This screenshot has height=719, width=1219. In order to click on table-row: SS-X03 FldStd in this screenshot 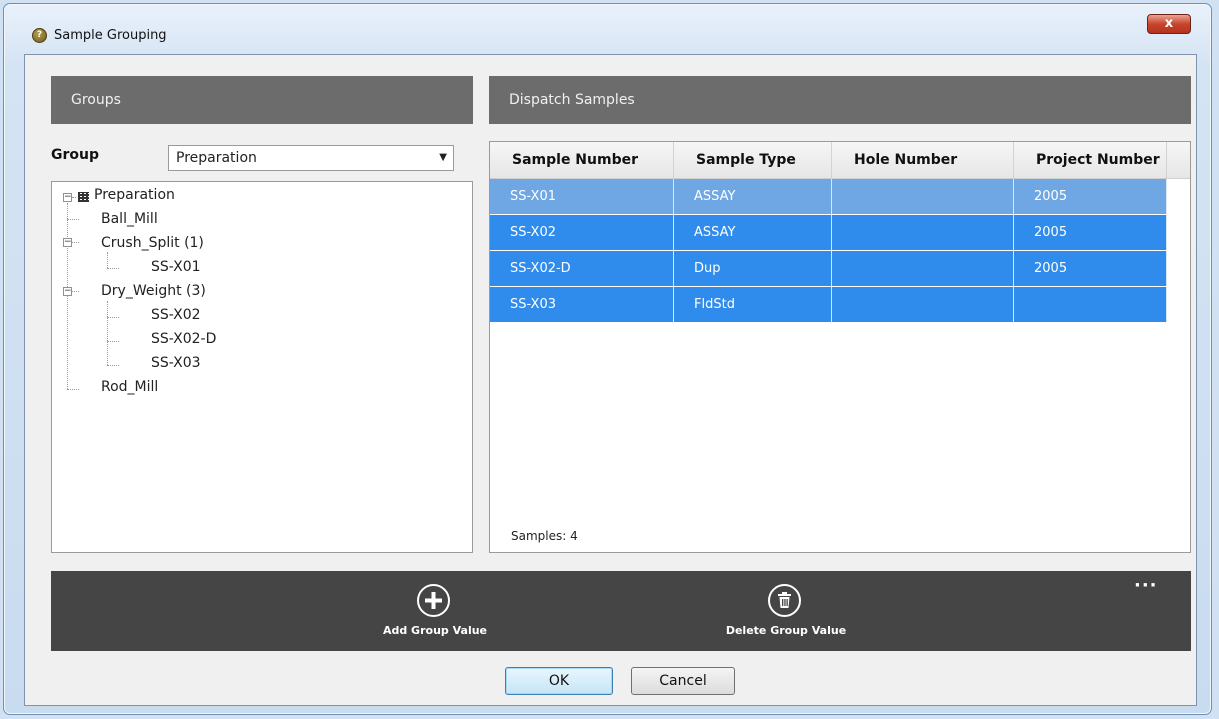, I will do `click(828, 304)`.